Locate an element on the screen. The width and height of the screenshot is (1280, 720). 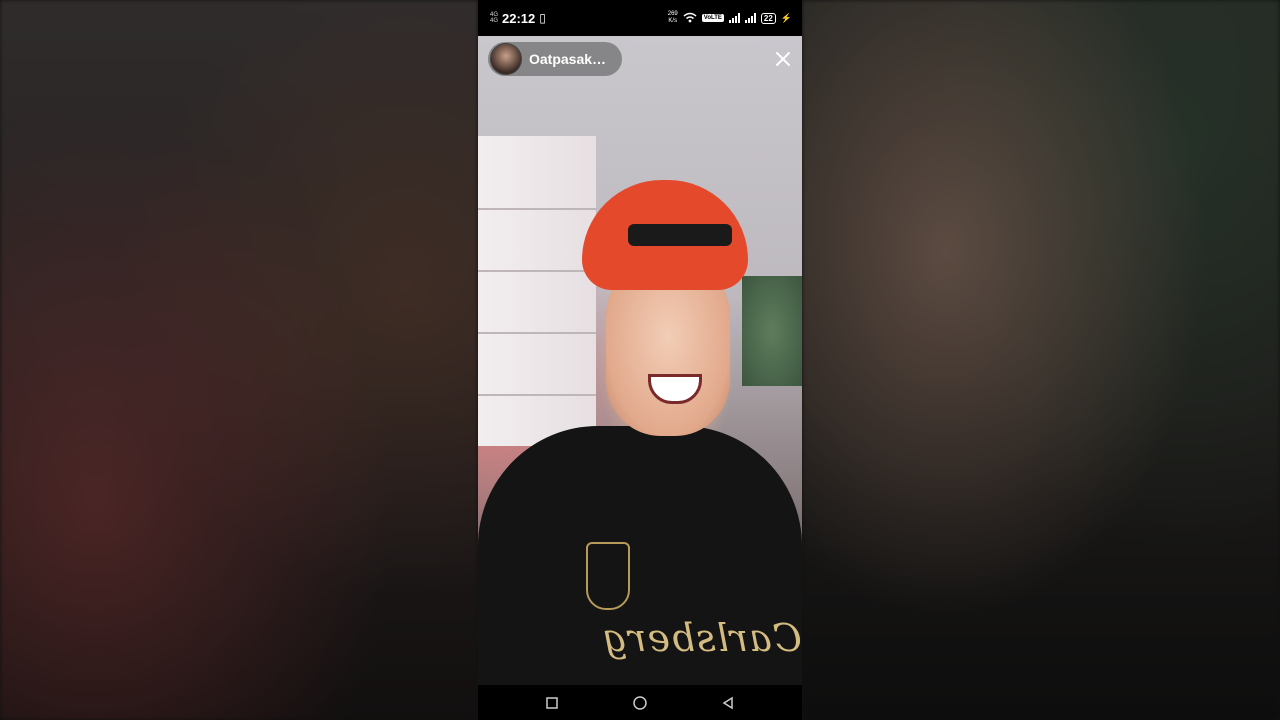
cap-strap is located at coordinates (680, 235).